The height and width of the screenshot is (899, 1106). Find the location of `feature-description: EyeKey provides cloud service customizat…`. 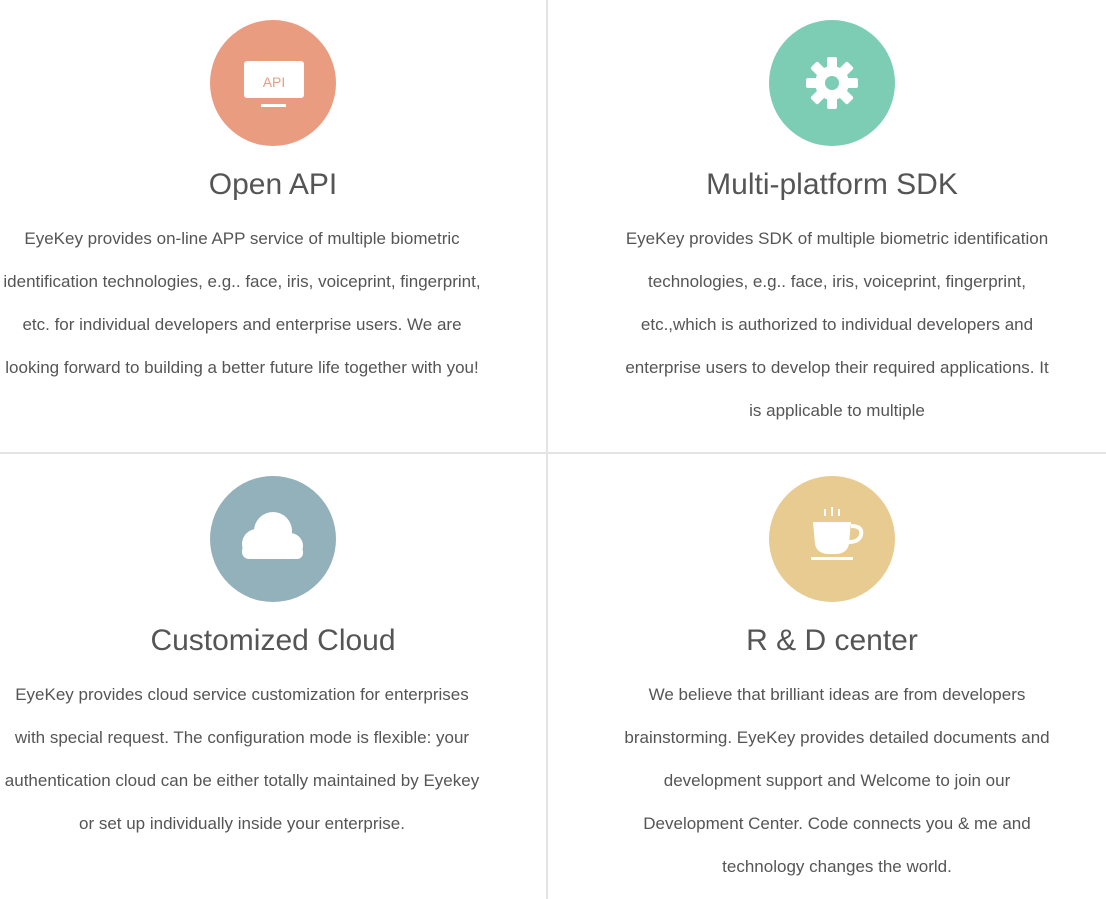

feature-description: EyeKey provides cloud service customizat… is located at coordinates (242, 759).